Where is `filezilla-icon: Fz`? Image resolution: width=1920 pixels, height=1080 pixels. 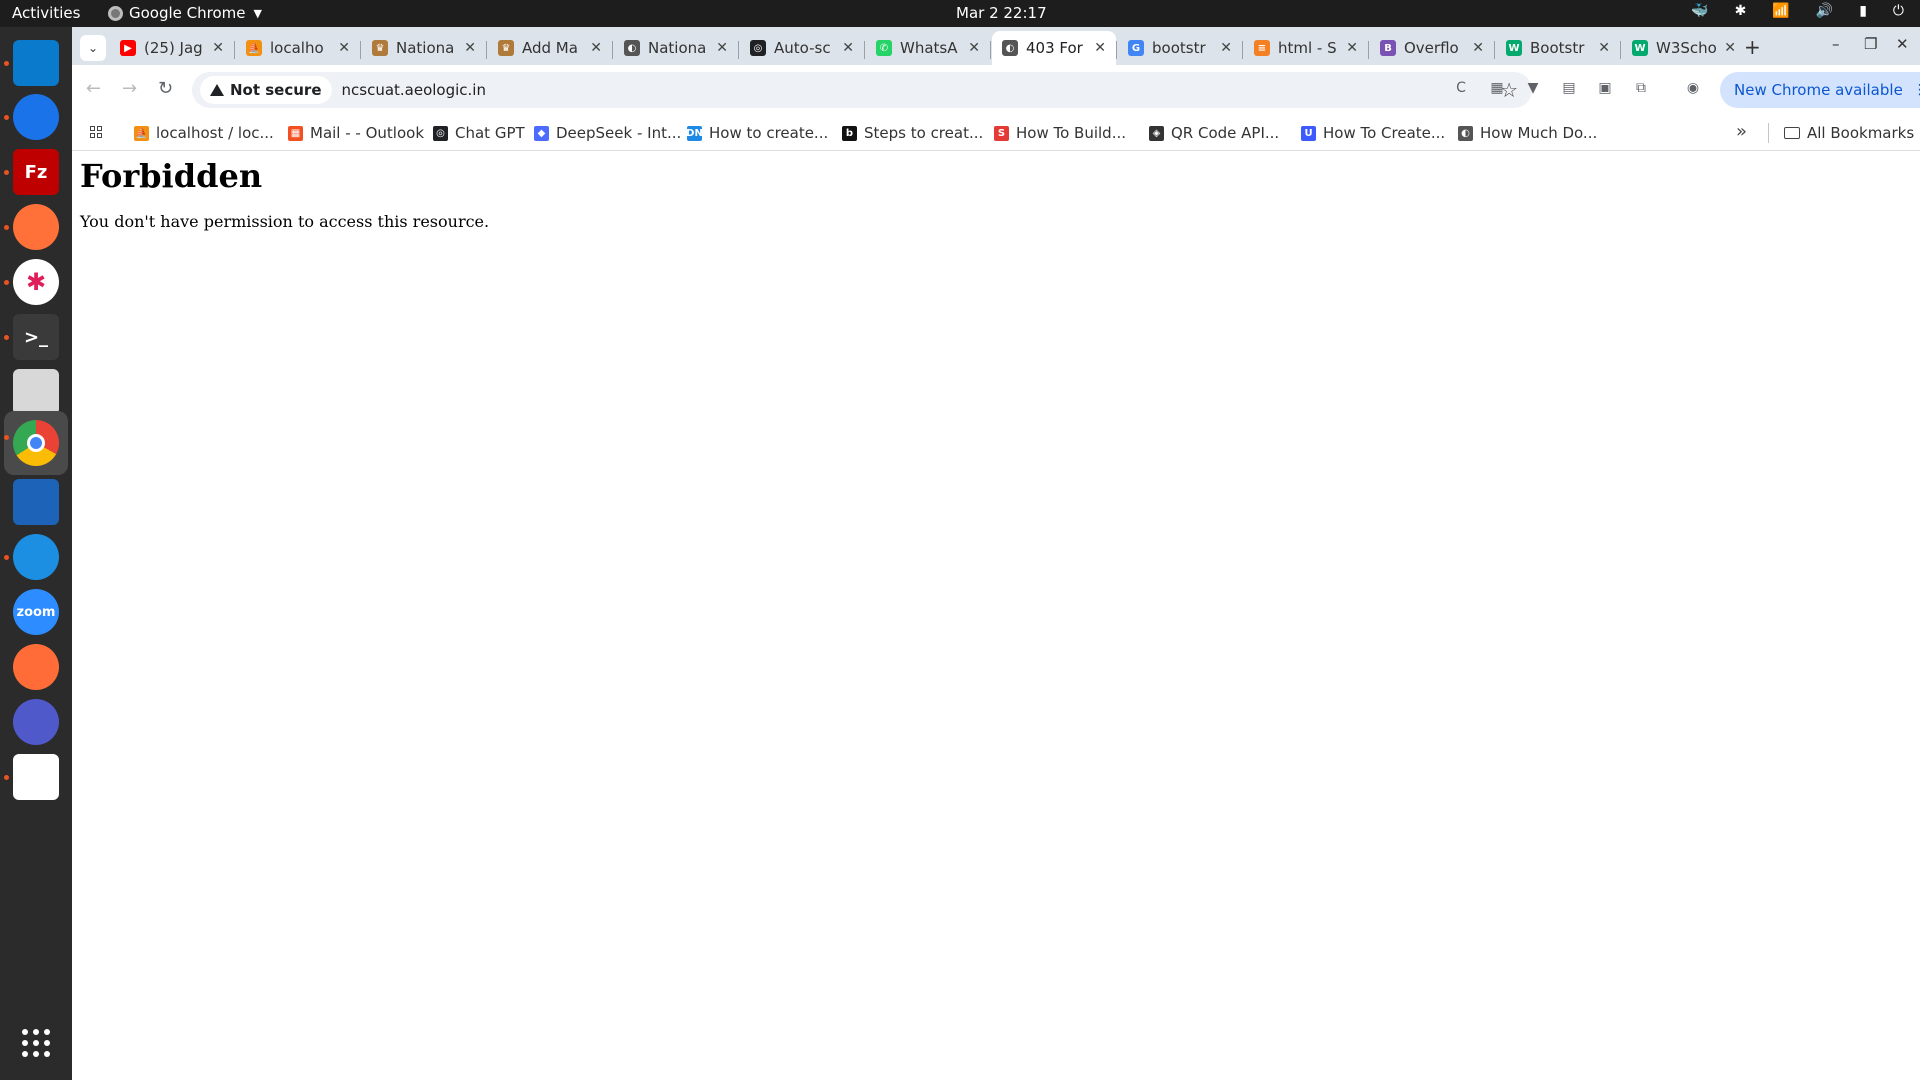 filezilla-icon: Fz is located at coordinates (36, 172).